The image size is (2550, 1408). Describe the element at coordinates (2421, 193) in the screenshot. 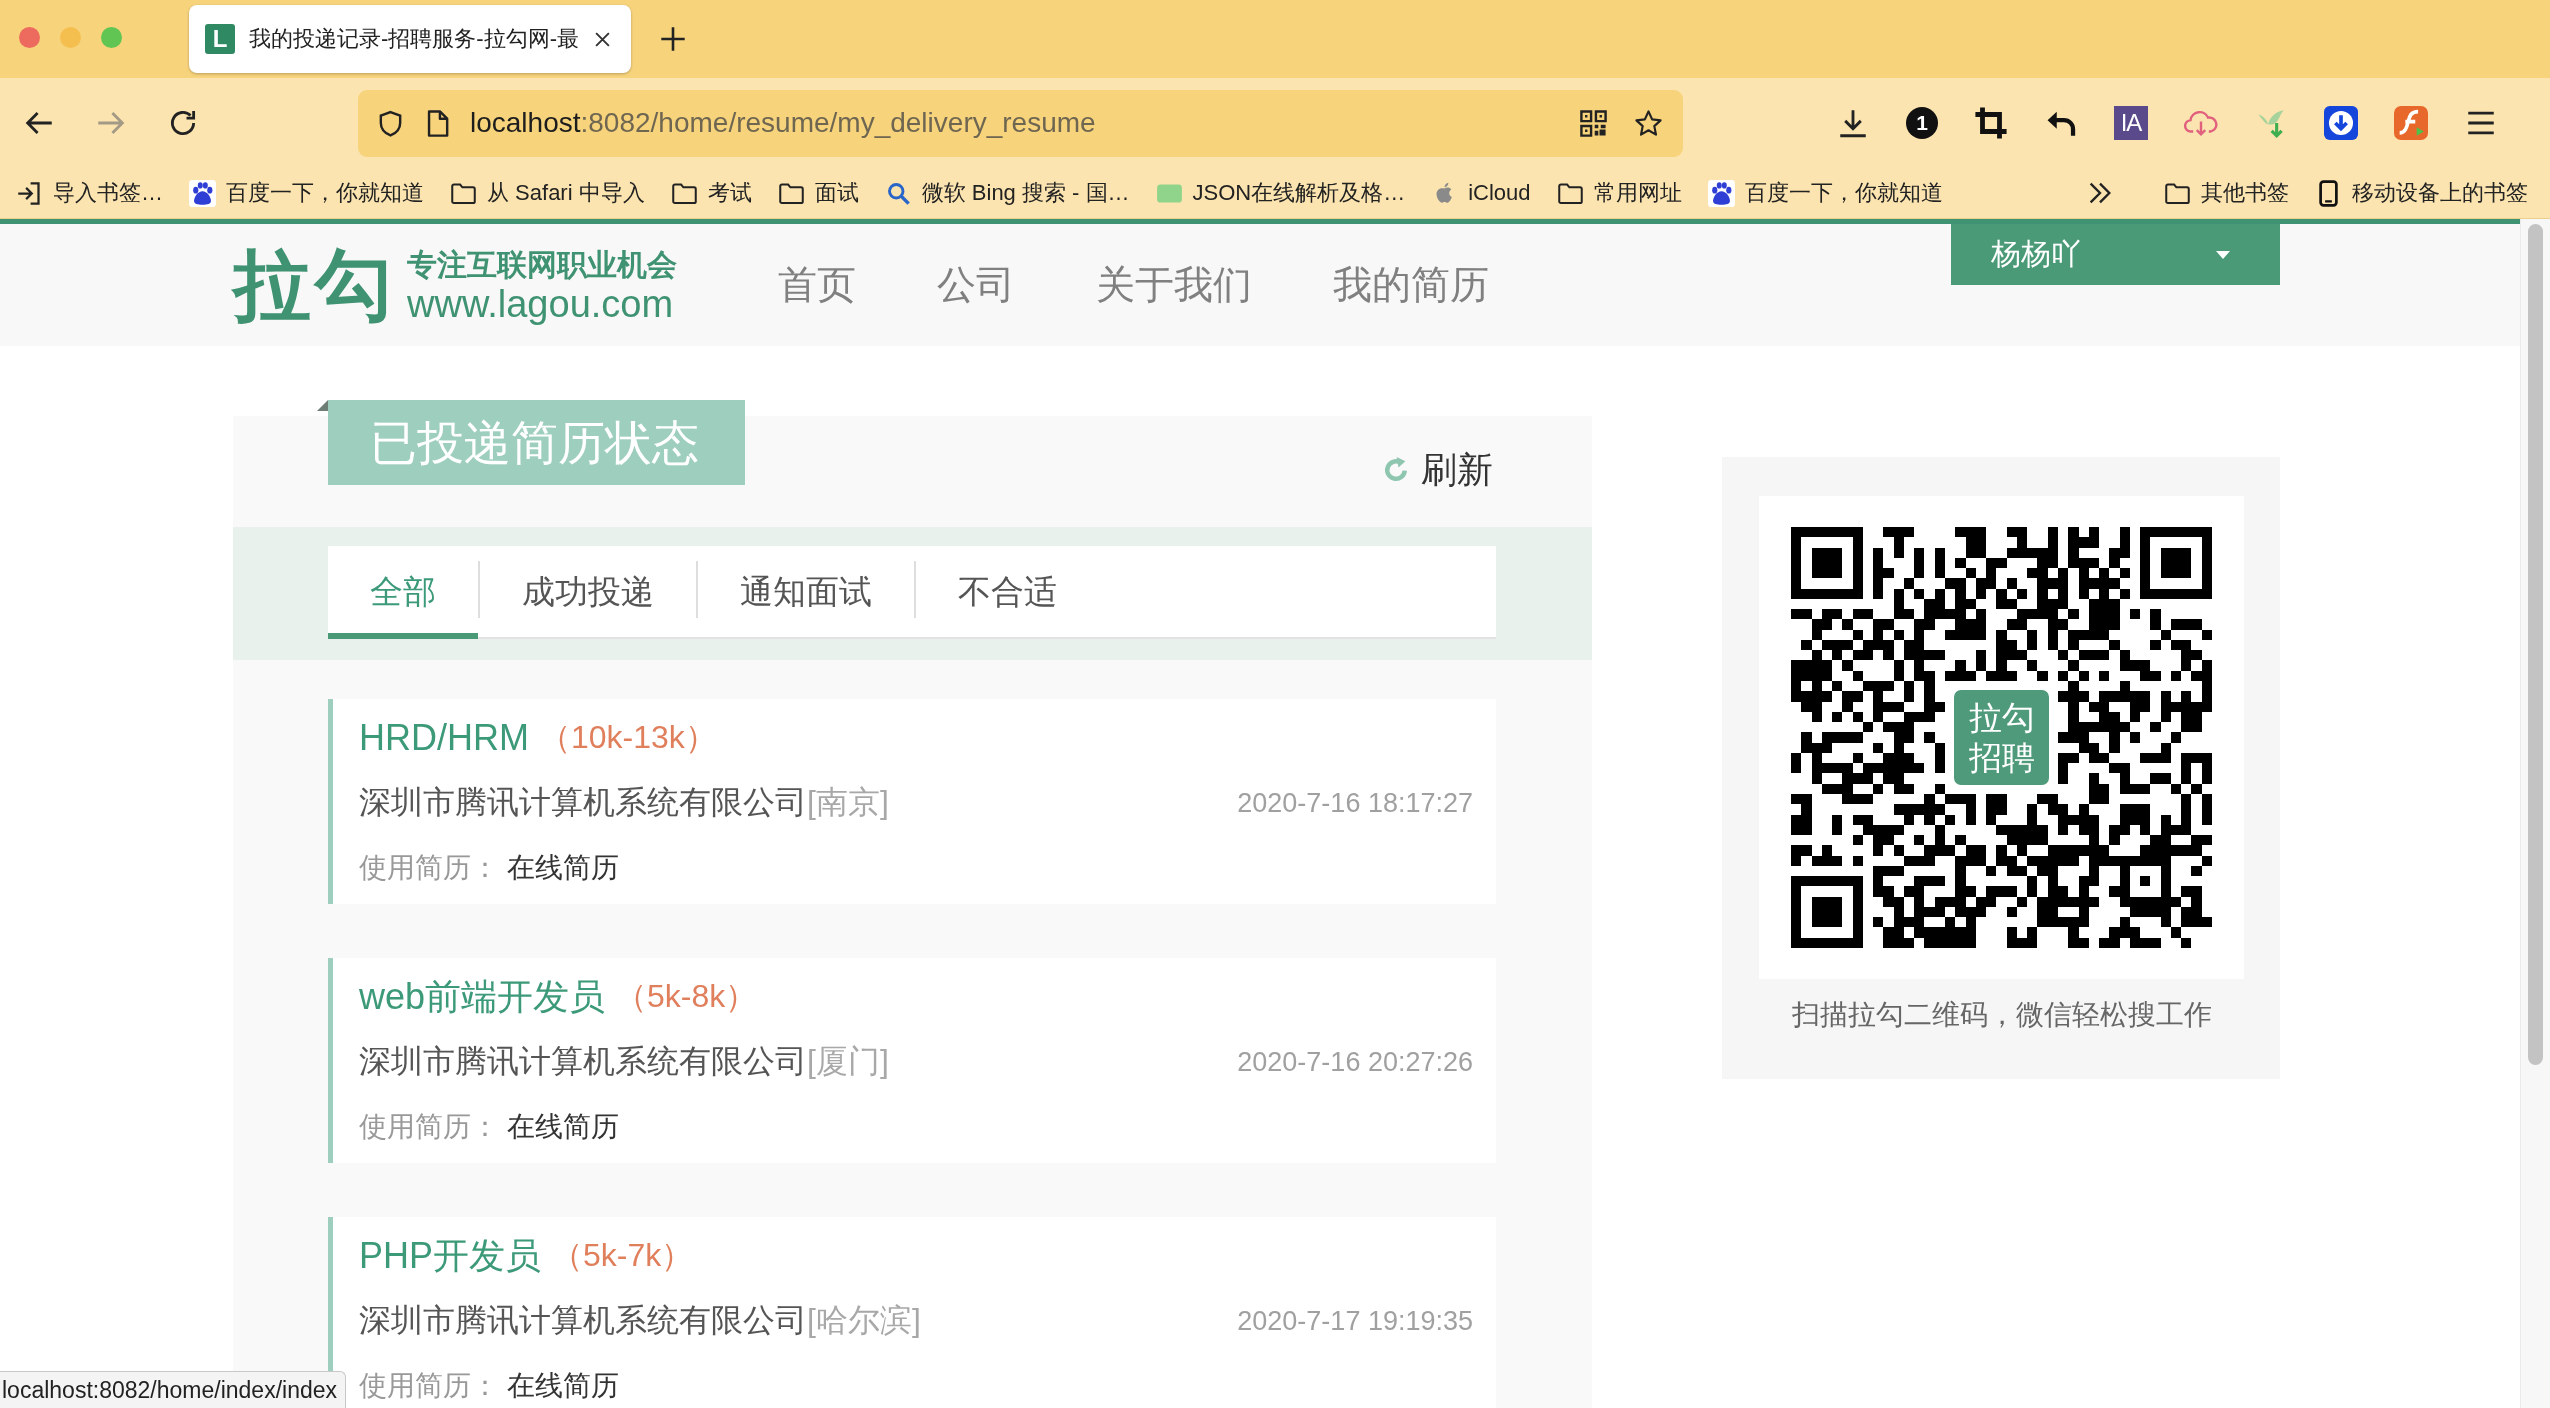

I see `bookmark-item: 移动设备上的书签` at that location.